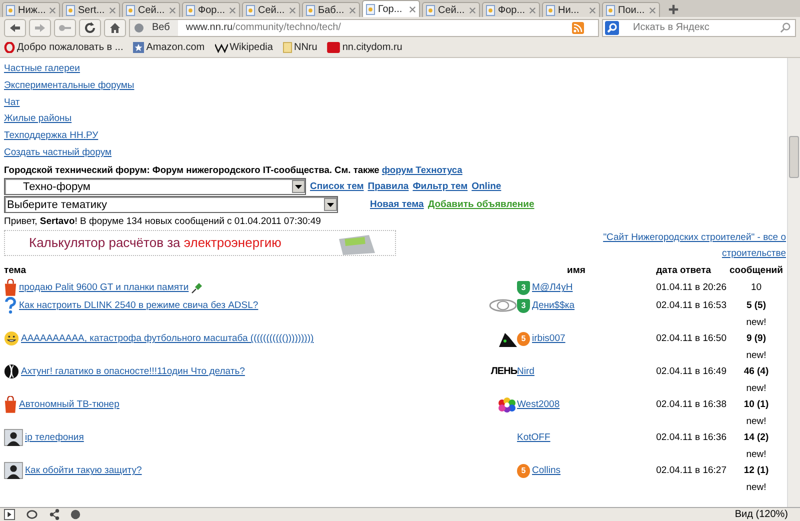  I want to click on user-link: Nird, so click(525, 372).